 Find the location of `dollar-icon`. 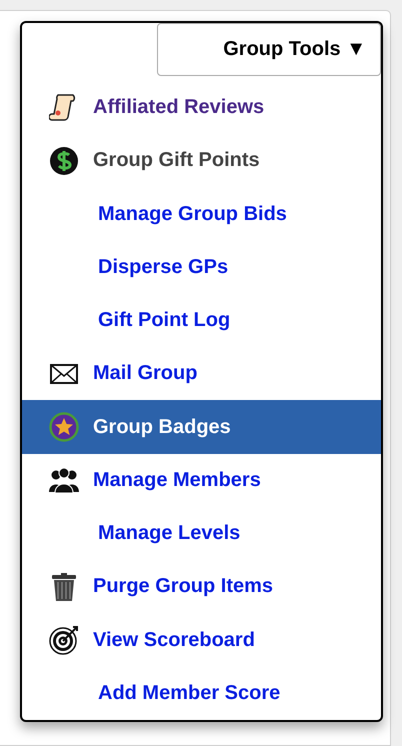

dollar-icon is located at coordinates (64, 161).